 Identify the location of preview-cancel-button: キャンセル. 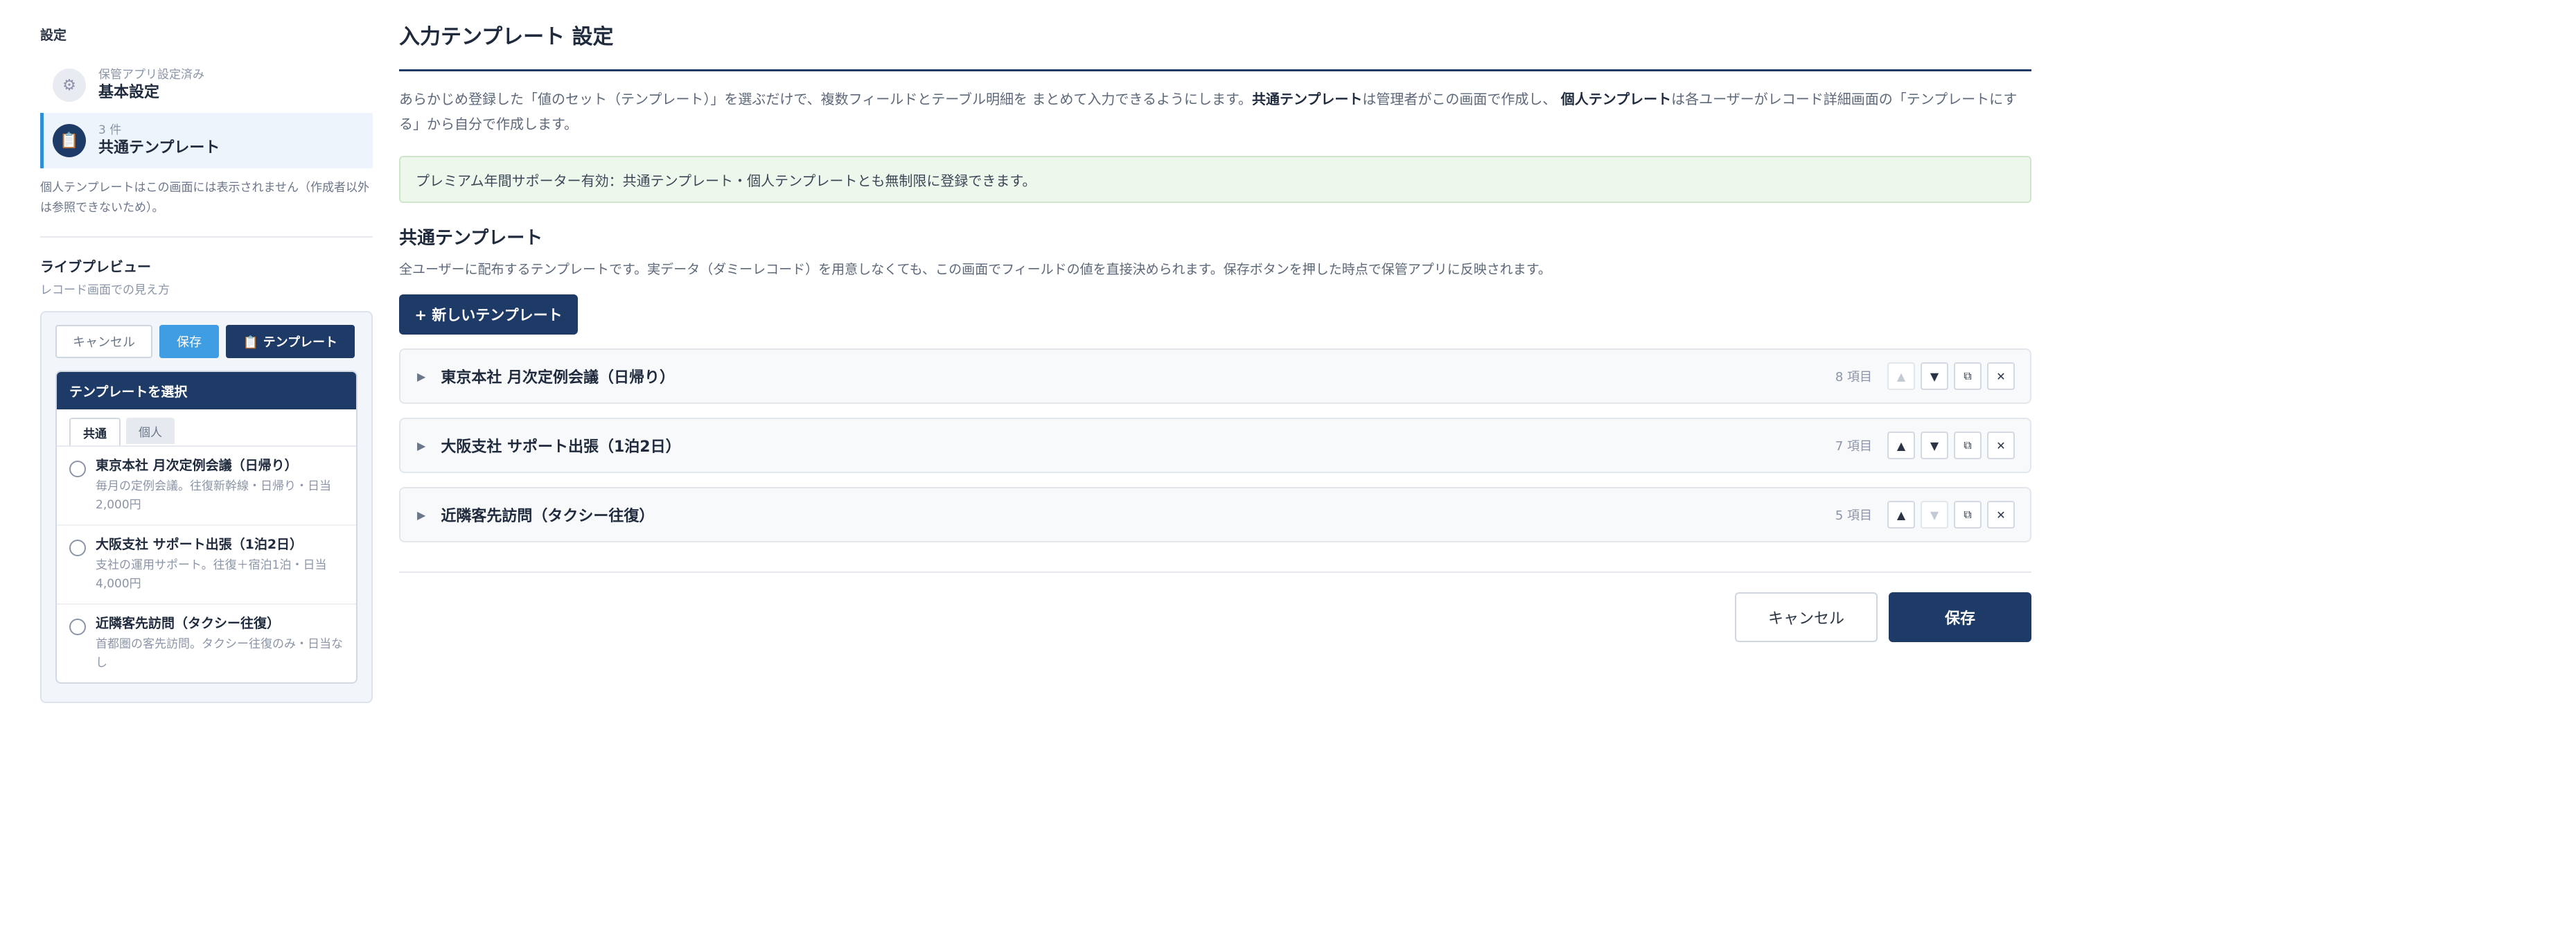
(104, 341).